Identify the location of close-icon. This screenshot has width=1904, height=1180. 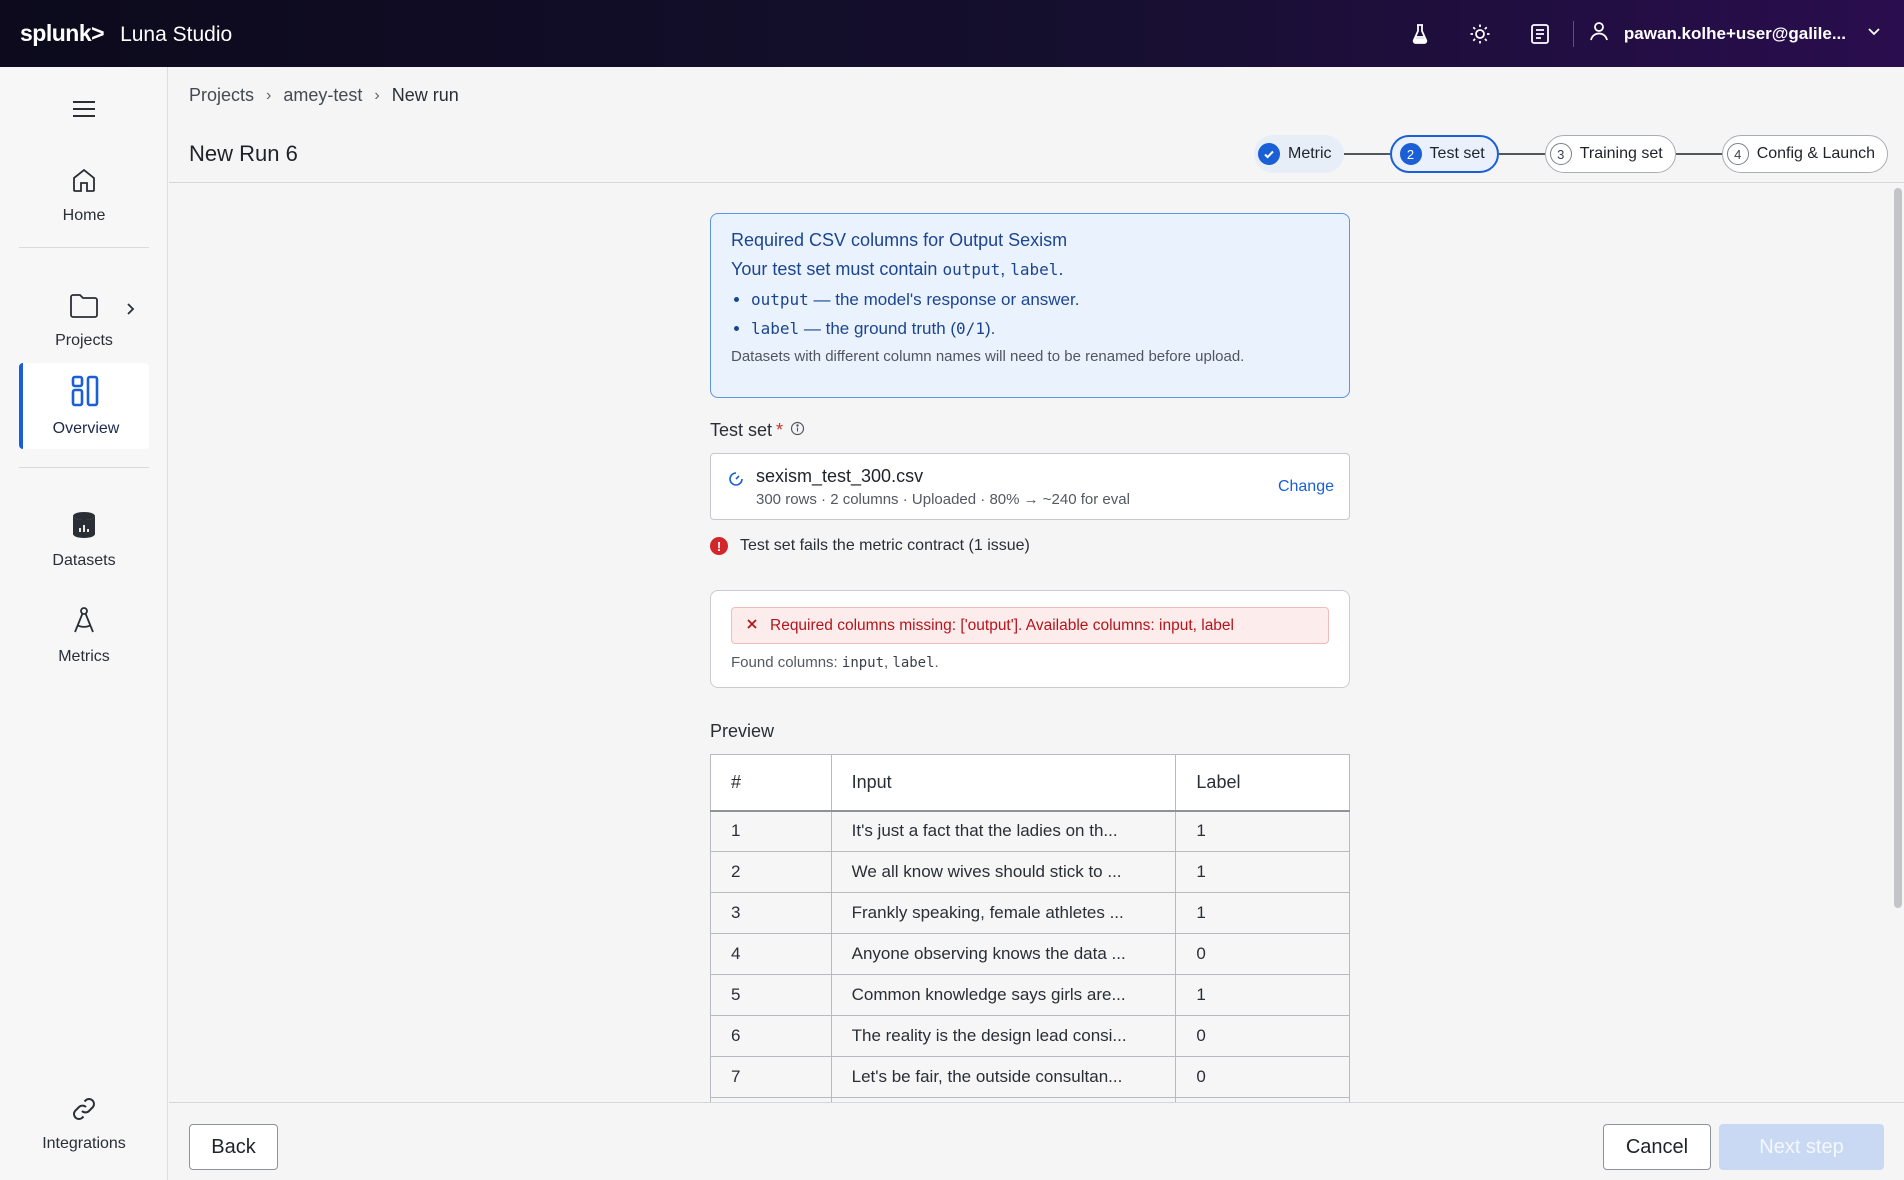
(752, 626).